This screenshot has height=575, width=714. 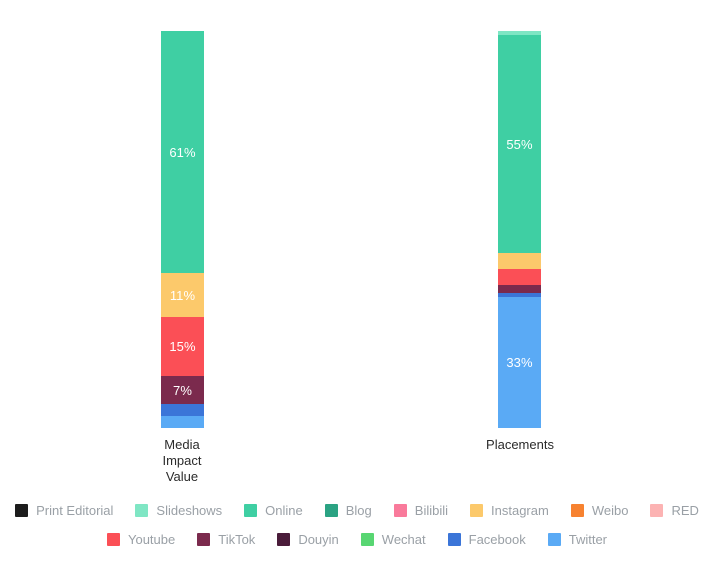 I want to click on legend-item-twitter: Twitter, so click(x=577, y=539).